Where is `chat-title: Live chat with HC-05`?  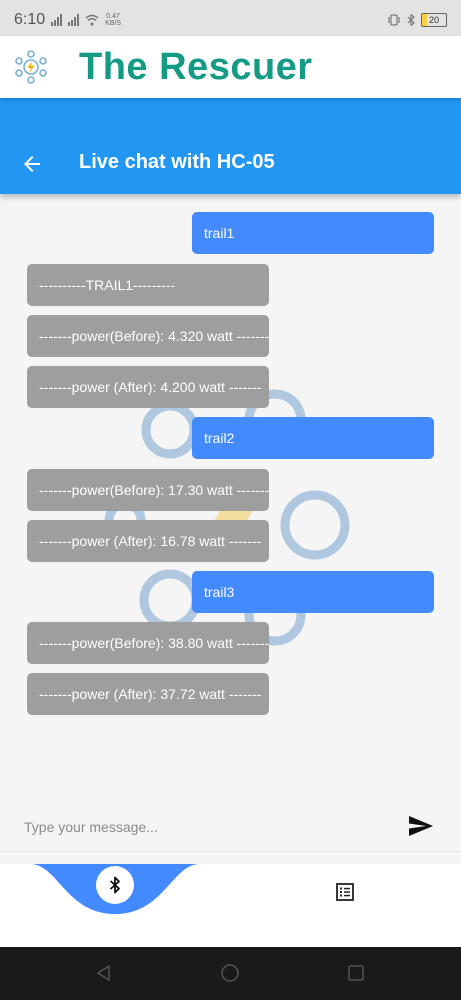
chat-title: Live chat with HC-05 is located at coordinates (177, 162).